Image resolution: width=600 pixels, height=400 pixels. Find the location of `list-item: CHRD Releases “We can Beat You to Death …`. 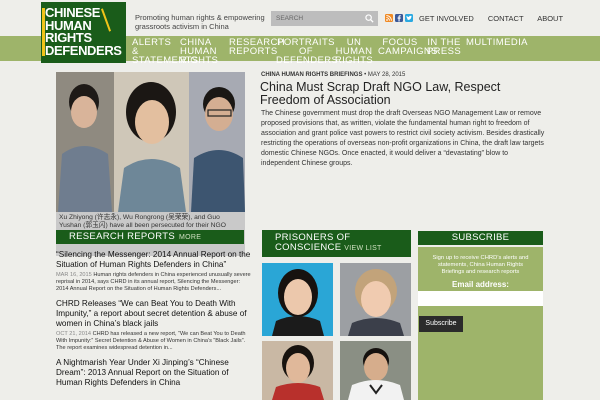

list-item: CHRD Releases “We can Beat You to Death … is located at coordinates (155, 325).